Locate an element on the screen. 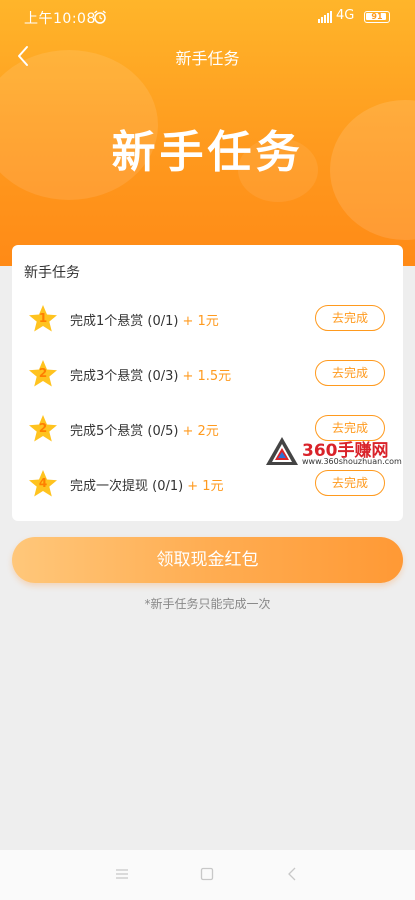  task-label: 完成5个悬赏 (0/5) + 2元 is located at coordinates (144, 429).